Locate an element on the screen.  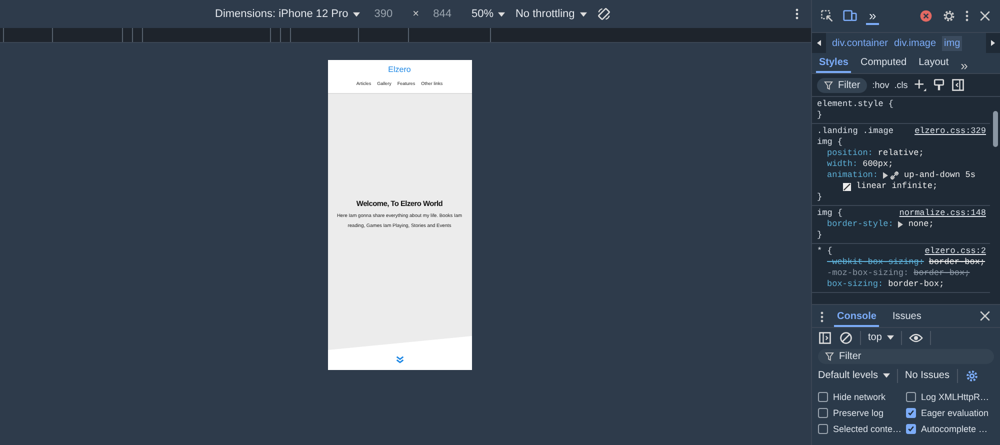
site-logo: Elzero is located at coordinates (399, 69).